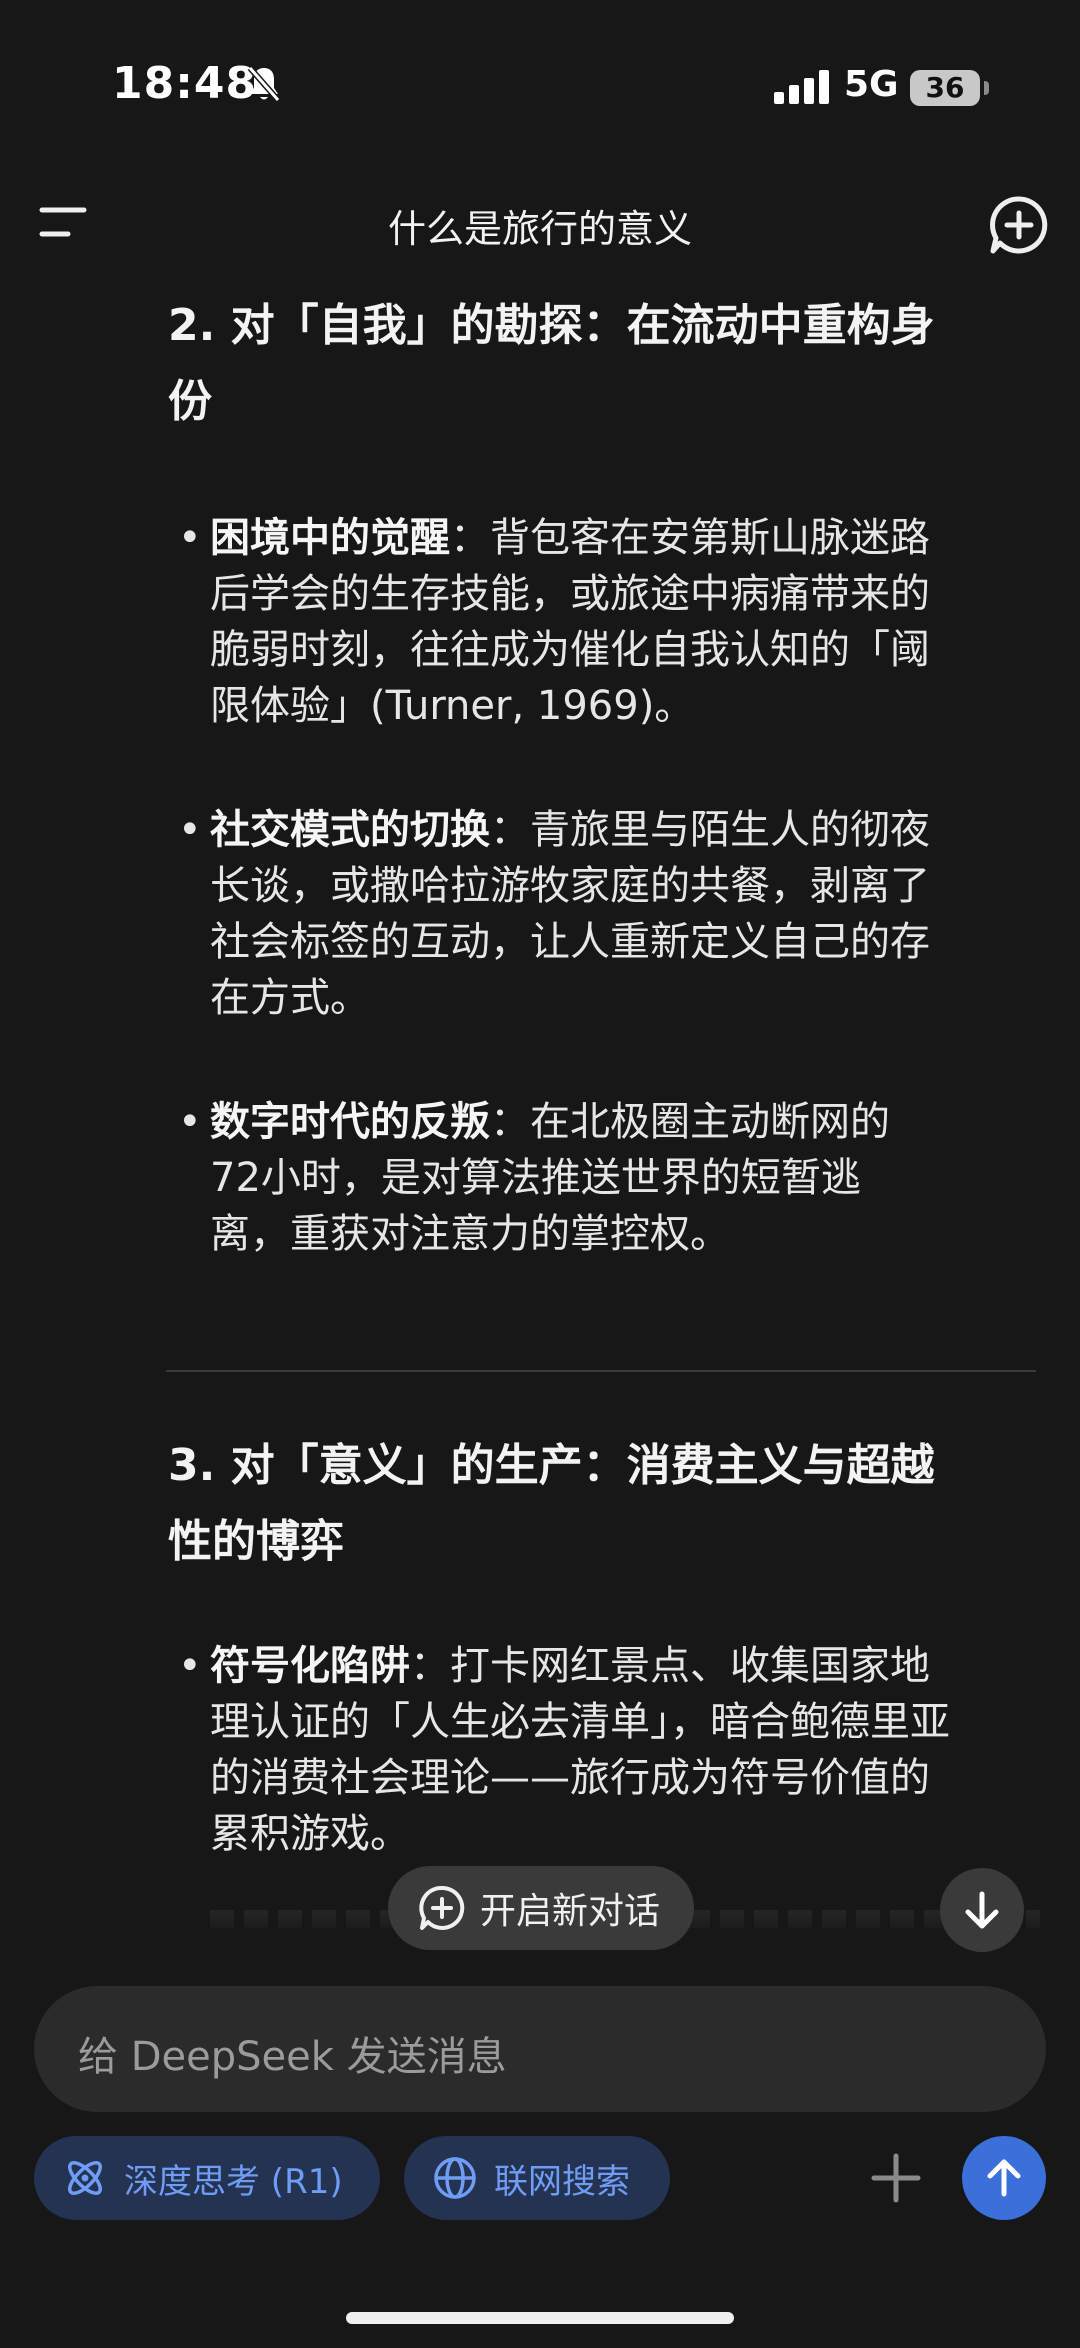 The height and width of the screenshot is (2348, 1080). I want to click on new-chat-label: 开启新对话, so click(570, 1911).